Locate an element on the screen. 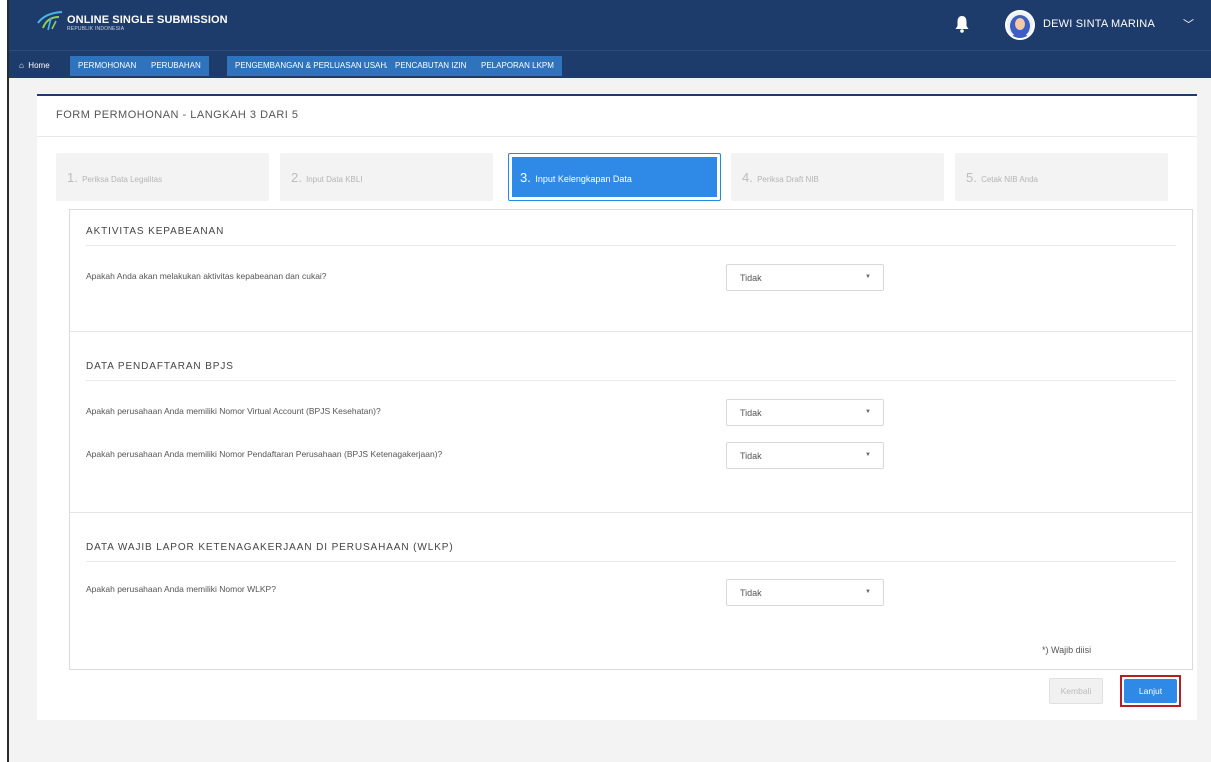 The height and width of the screenshot is (762, 1211). step-label: Input Kelengkapan Data is located at coordinates (583, 179).